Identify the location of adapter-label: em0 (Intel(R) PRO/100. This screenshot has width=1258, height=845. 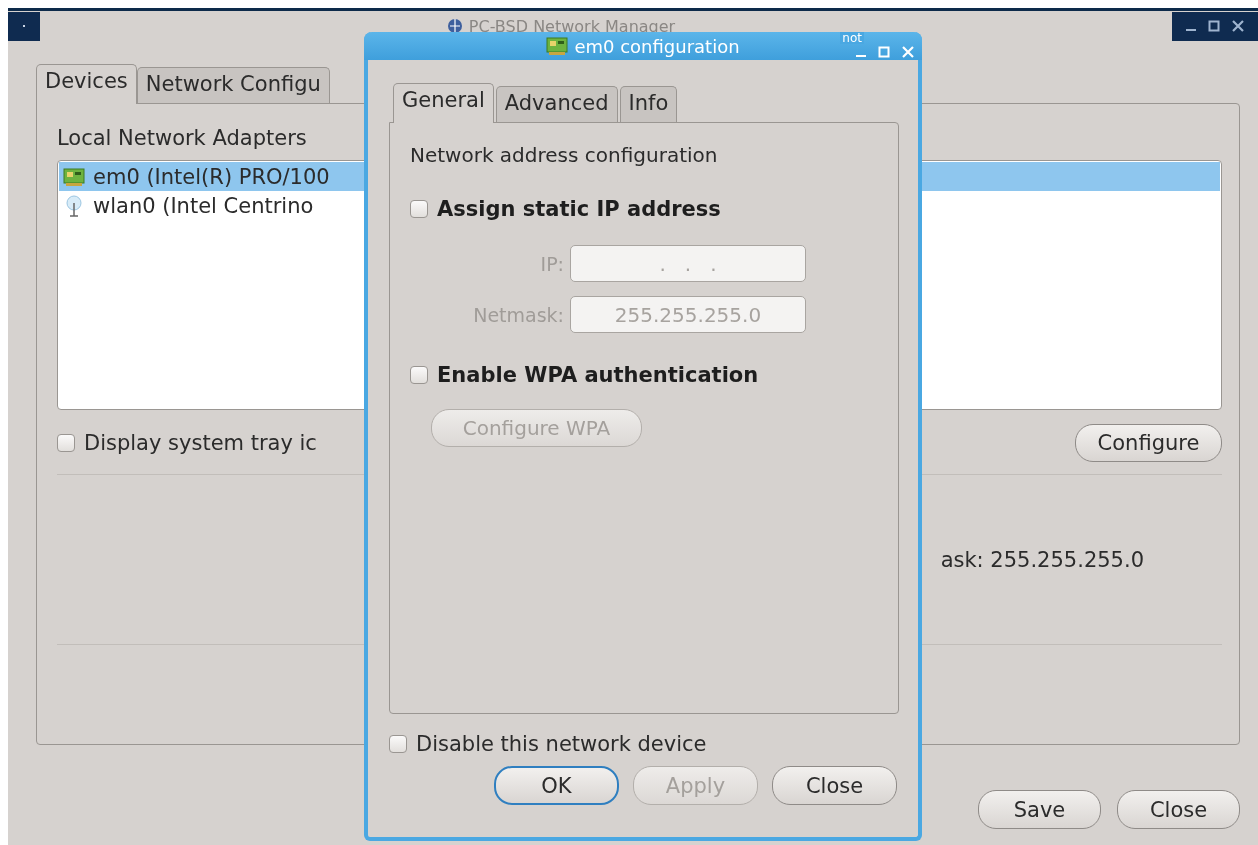
(211, 176).